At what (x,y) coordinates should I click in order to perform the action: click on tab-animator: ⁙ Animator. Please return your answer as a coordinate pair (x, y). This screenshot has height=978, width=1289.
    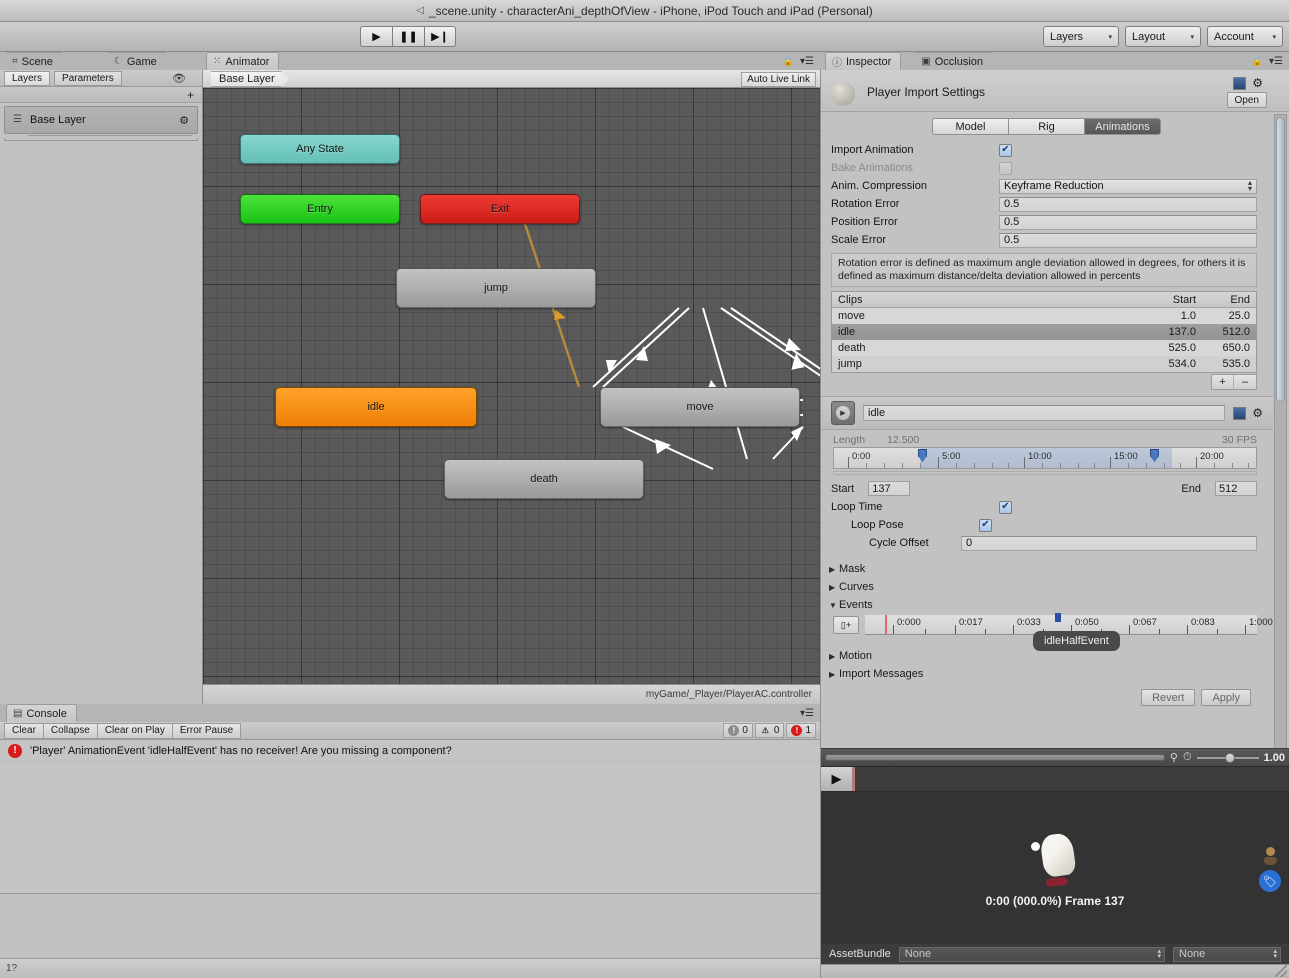
    Looking at the image, I should click on (243, 61).